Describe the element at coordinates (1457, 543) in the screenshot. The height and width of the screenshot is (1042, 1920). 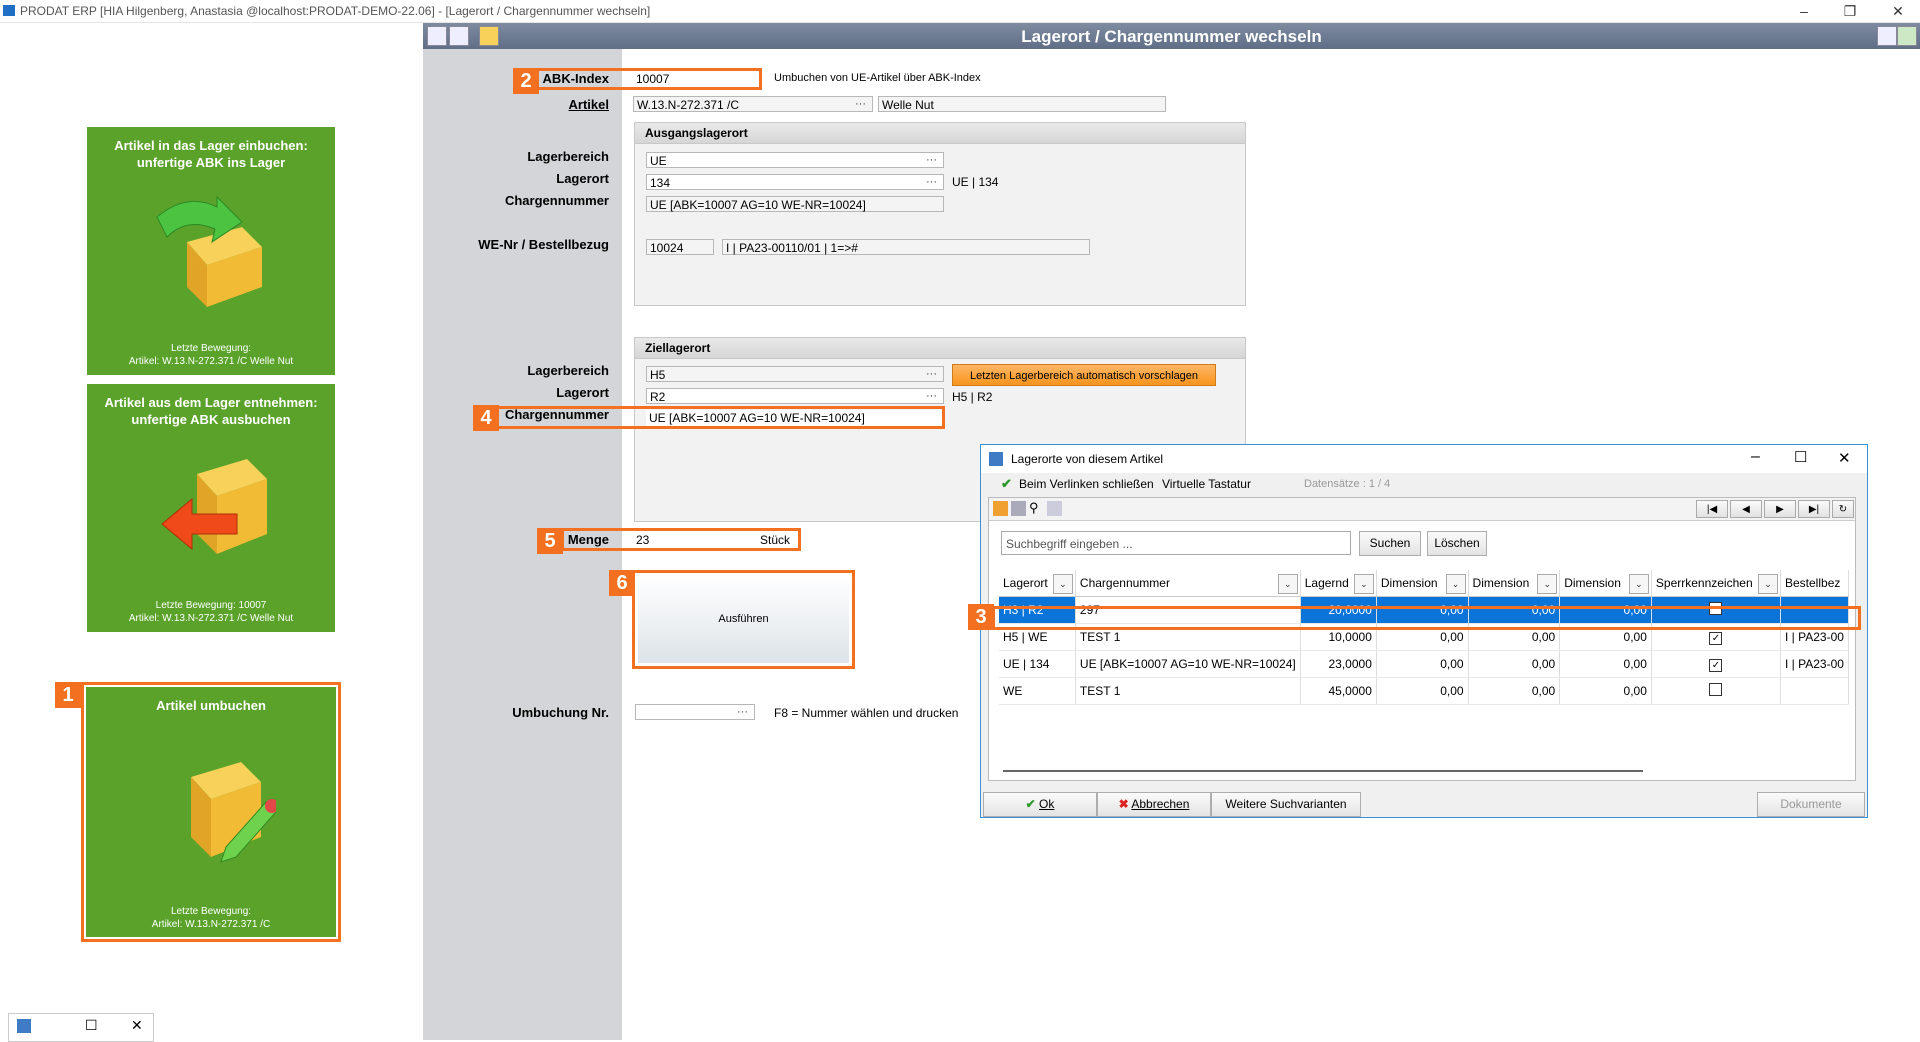
I see `clear-button: Löschen` at that location.